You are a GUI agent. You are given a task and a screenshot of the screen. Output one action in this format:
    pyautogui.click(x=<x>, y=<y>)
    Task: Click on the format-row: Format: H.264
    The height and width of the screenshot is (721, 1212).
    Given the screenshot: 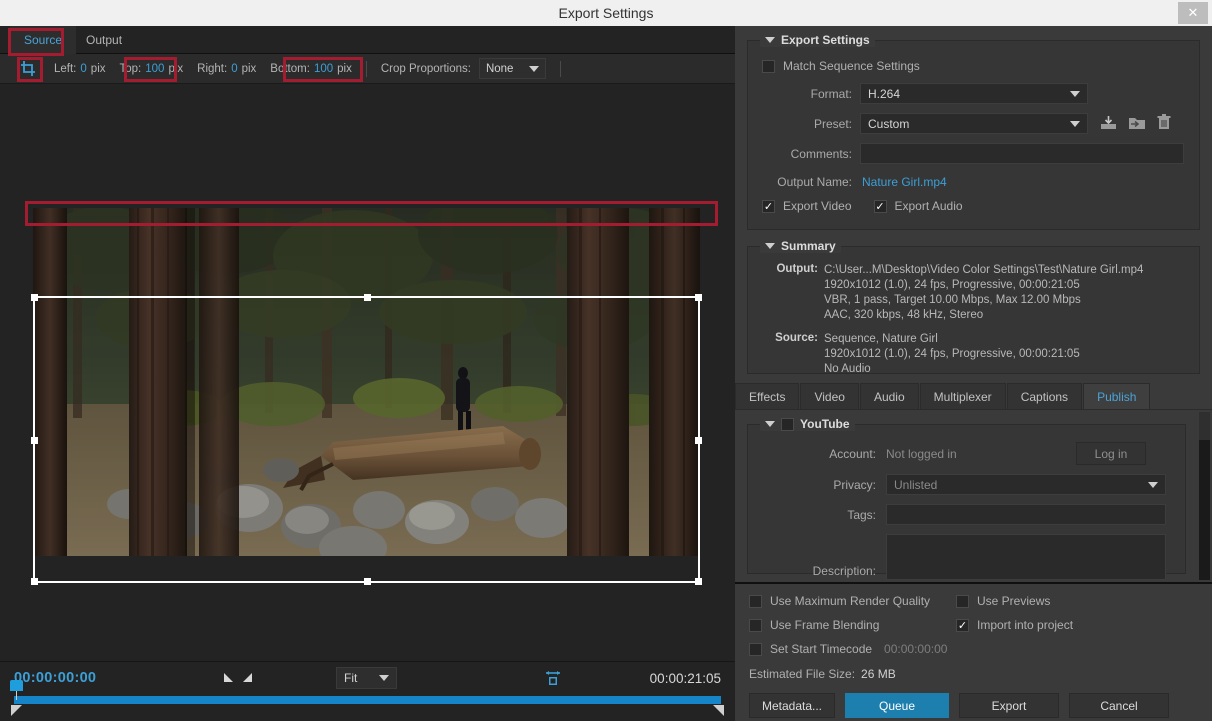 What is the action you would take?
    pyautogui.click(x=973, y=93)
    